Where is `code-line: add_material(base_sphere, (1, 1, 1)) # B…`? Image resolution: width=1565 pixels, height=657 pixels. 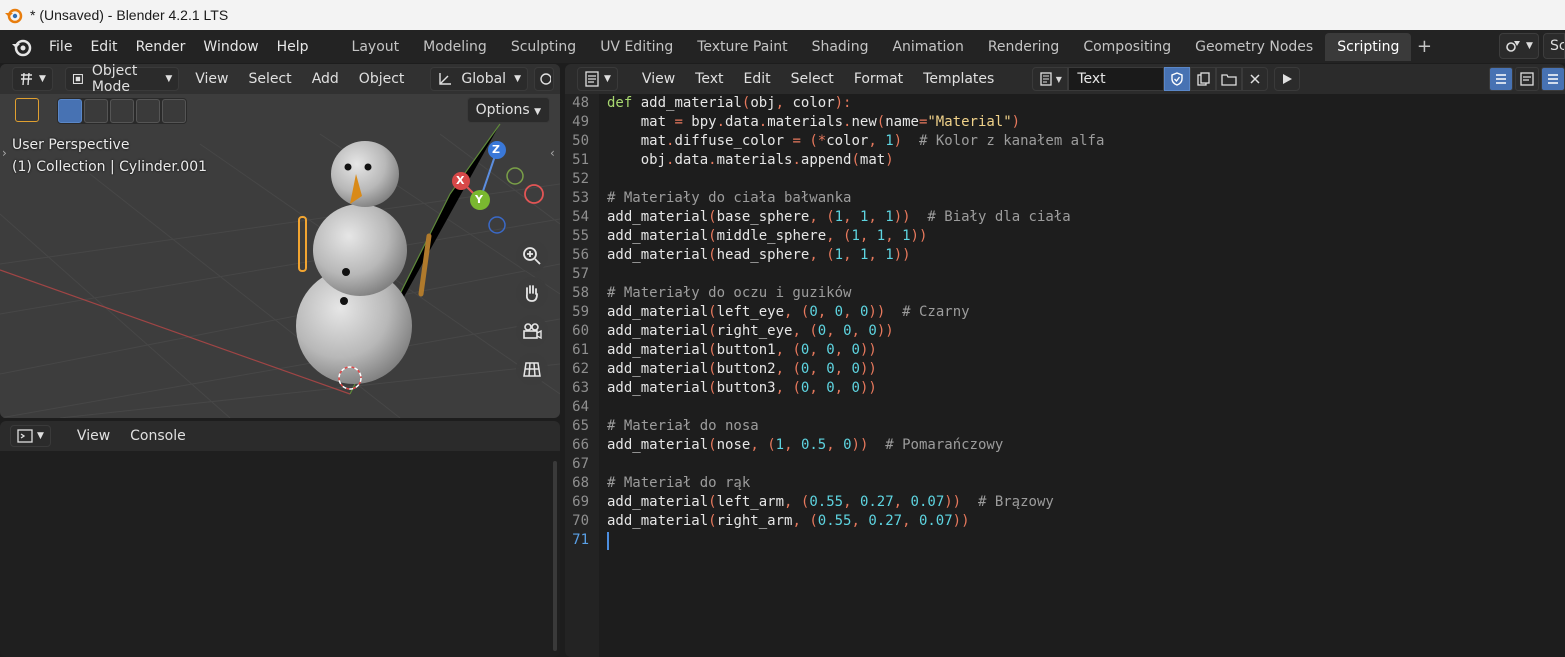
code-line: add_material(base_sphere, (1, 1, 1)) # B… is located at coordinates (839, 217).